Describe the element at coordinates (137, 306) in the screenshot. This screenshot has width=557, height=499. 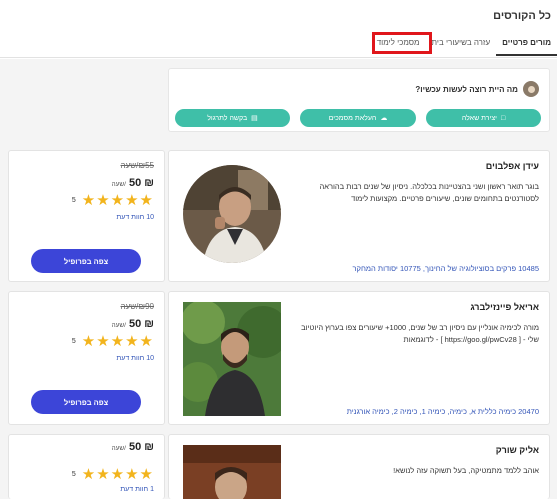
I see `old-price: ₪90/שעה` at that location.